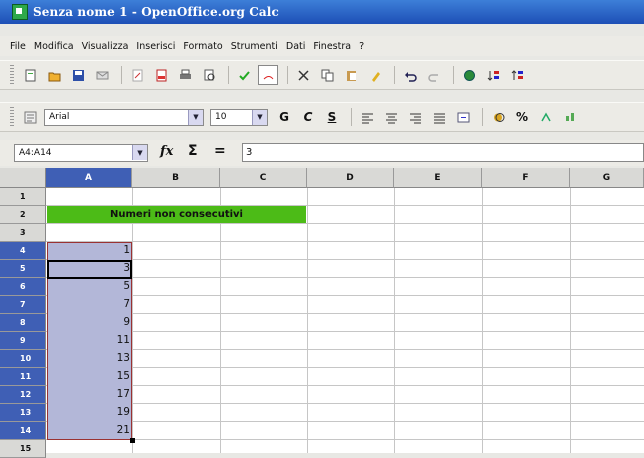 This screenshot has width=644, height=458. I want to click on email-icon, so click(102, 75).